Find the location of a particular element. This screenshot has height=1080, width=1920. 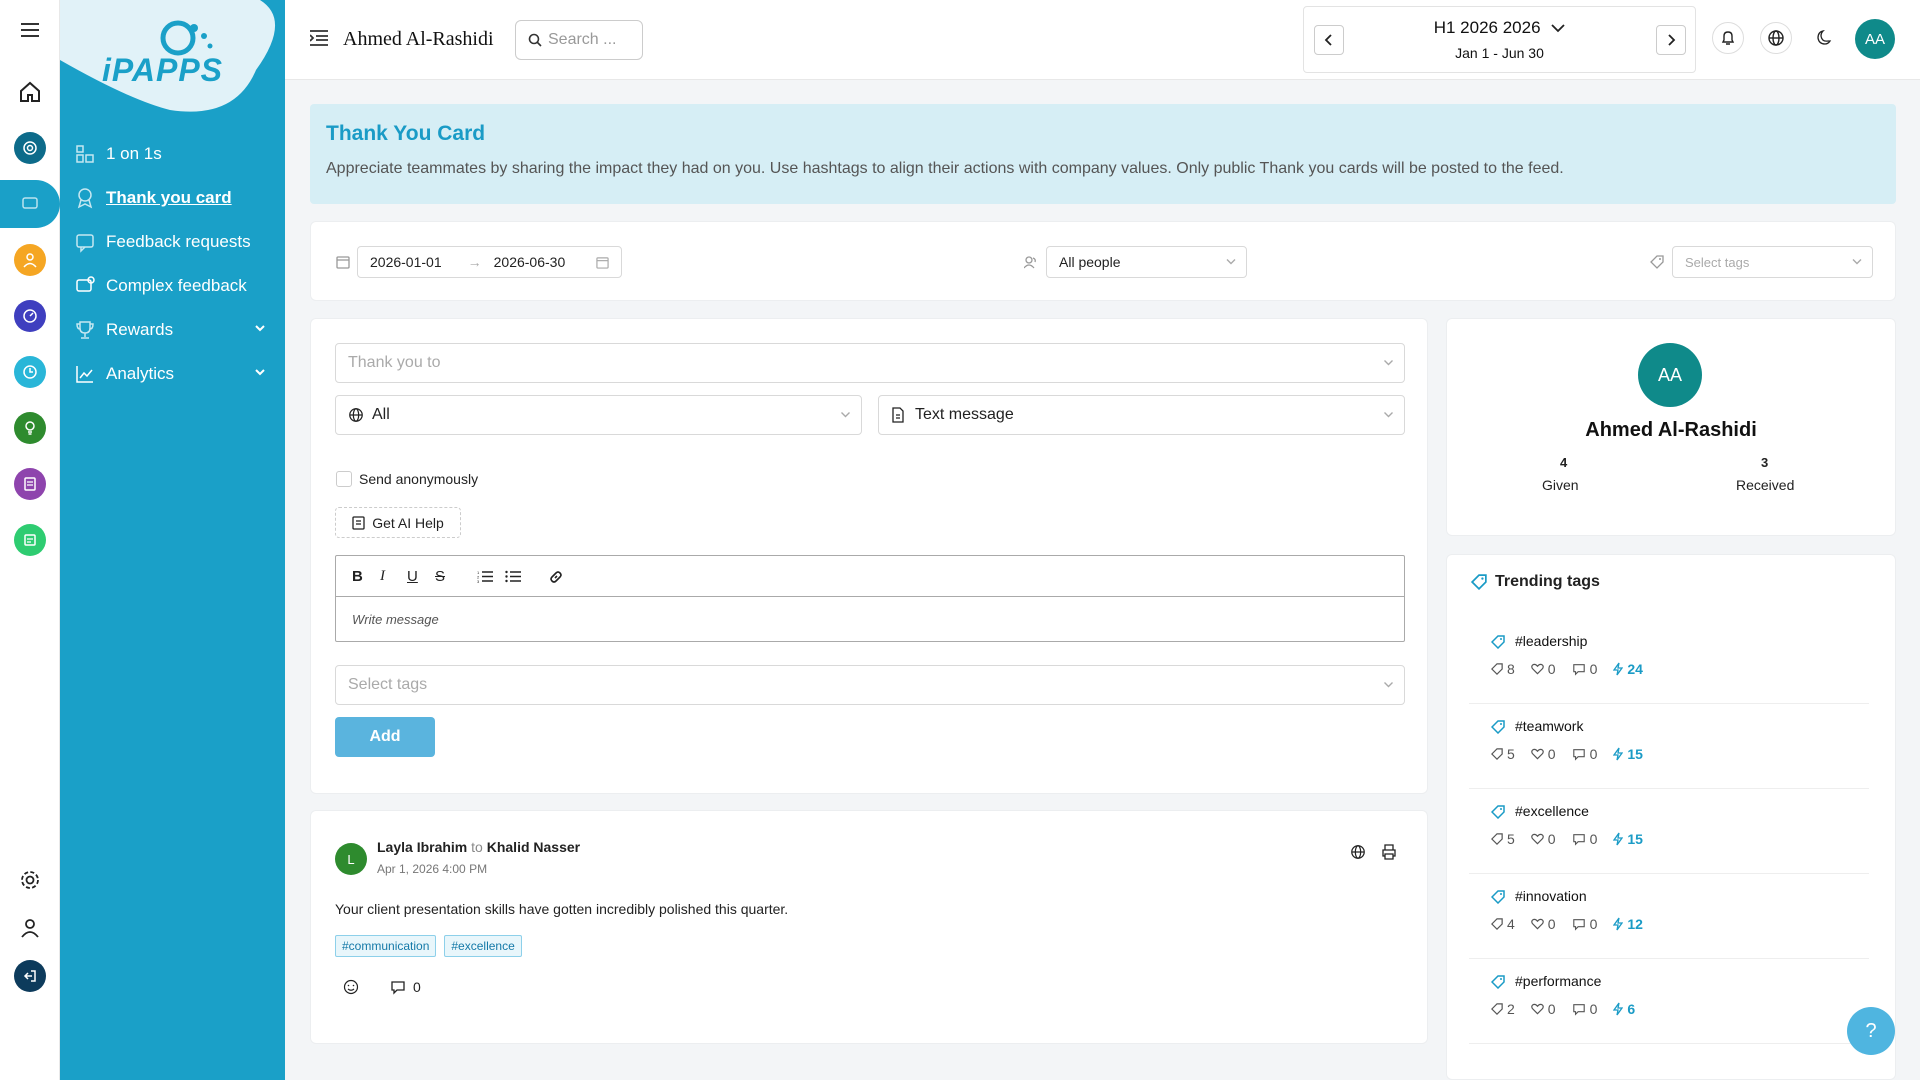

clock-icon is located at coordinates (30, 372).